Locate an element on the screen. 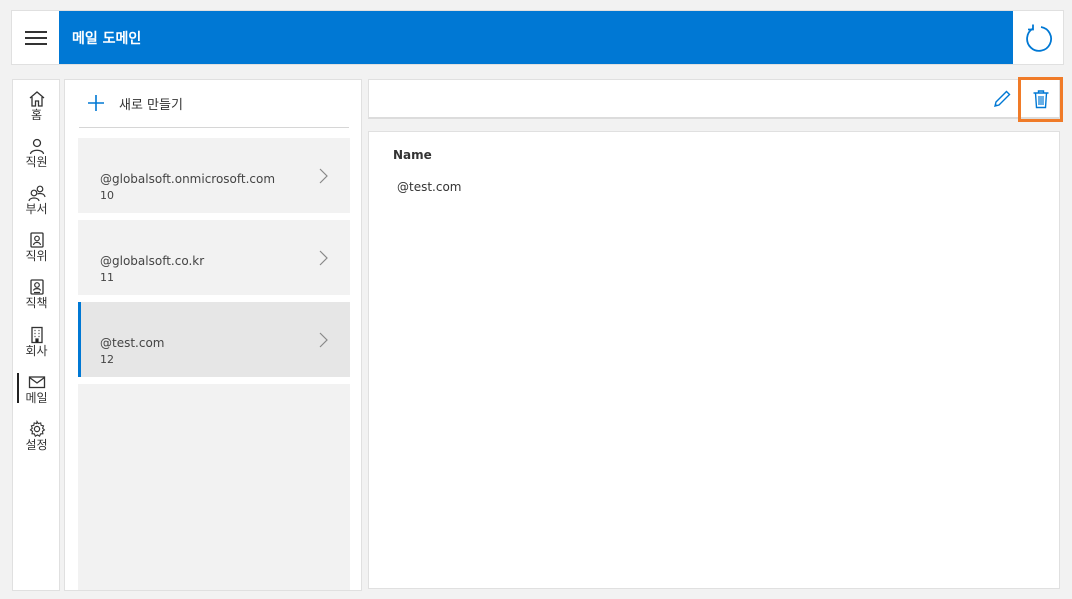  sidebar-item-positions: 직위 is located at coordinates (36, 252).